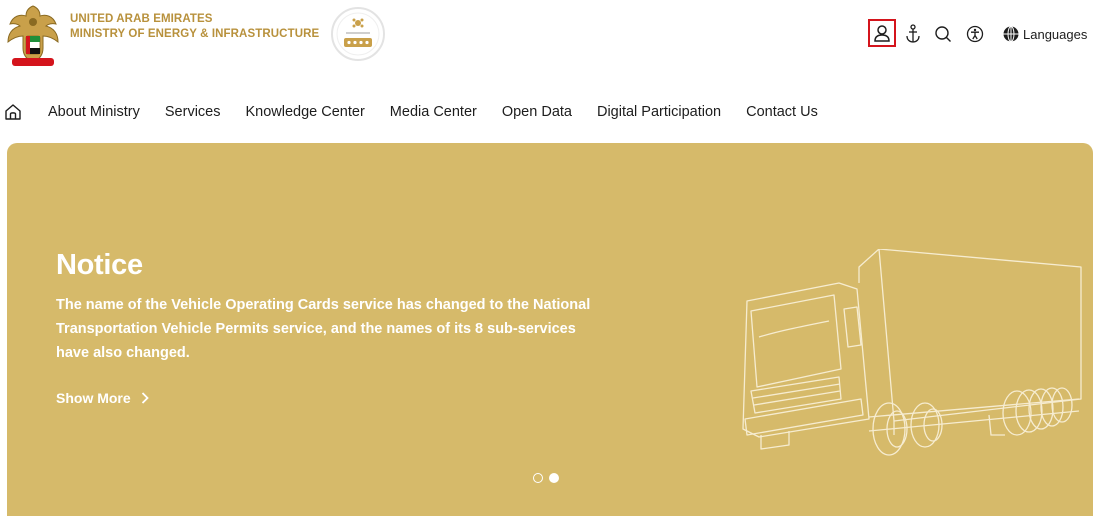 This screenshot has width=1097, height=516. I want to click on hero-title: Notice, so click(99, 265).